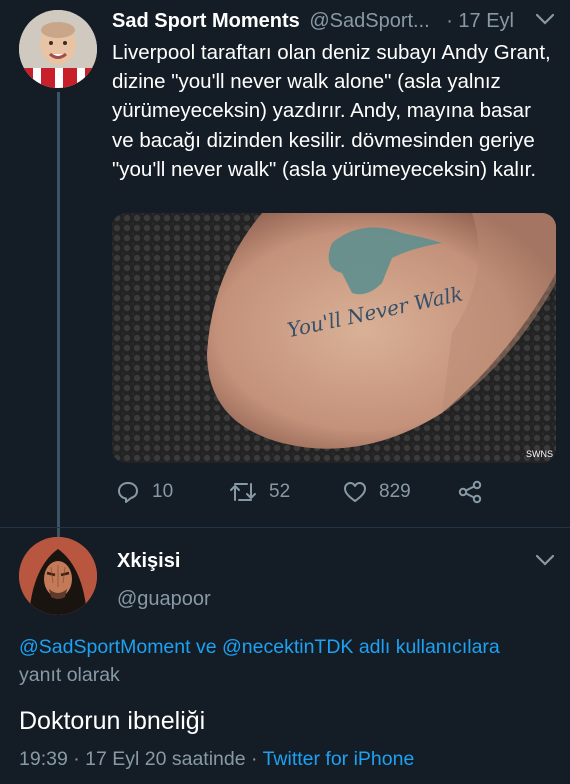 The height and width of the screenshot is (784, 570). I want to click on like-count: 829, so click(395, 491).